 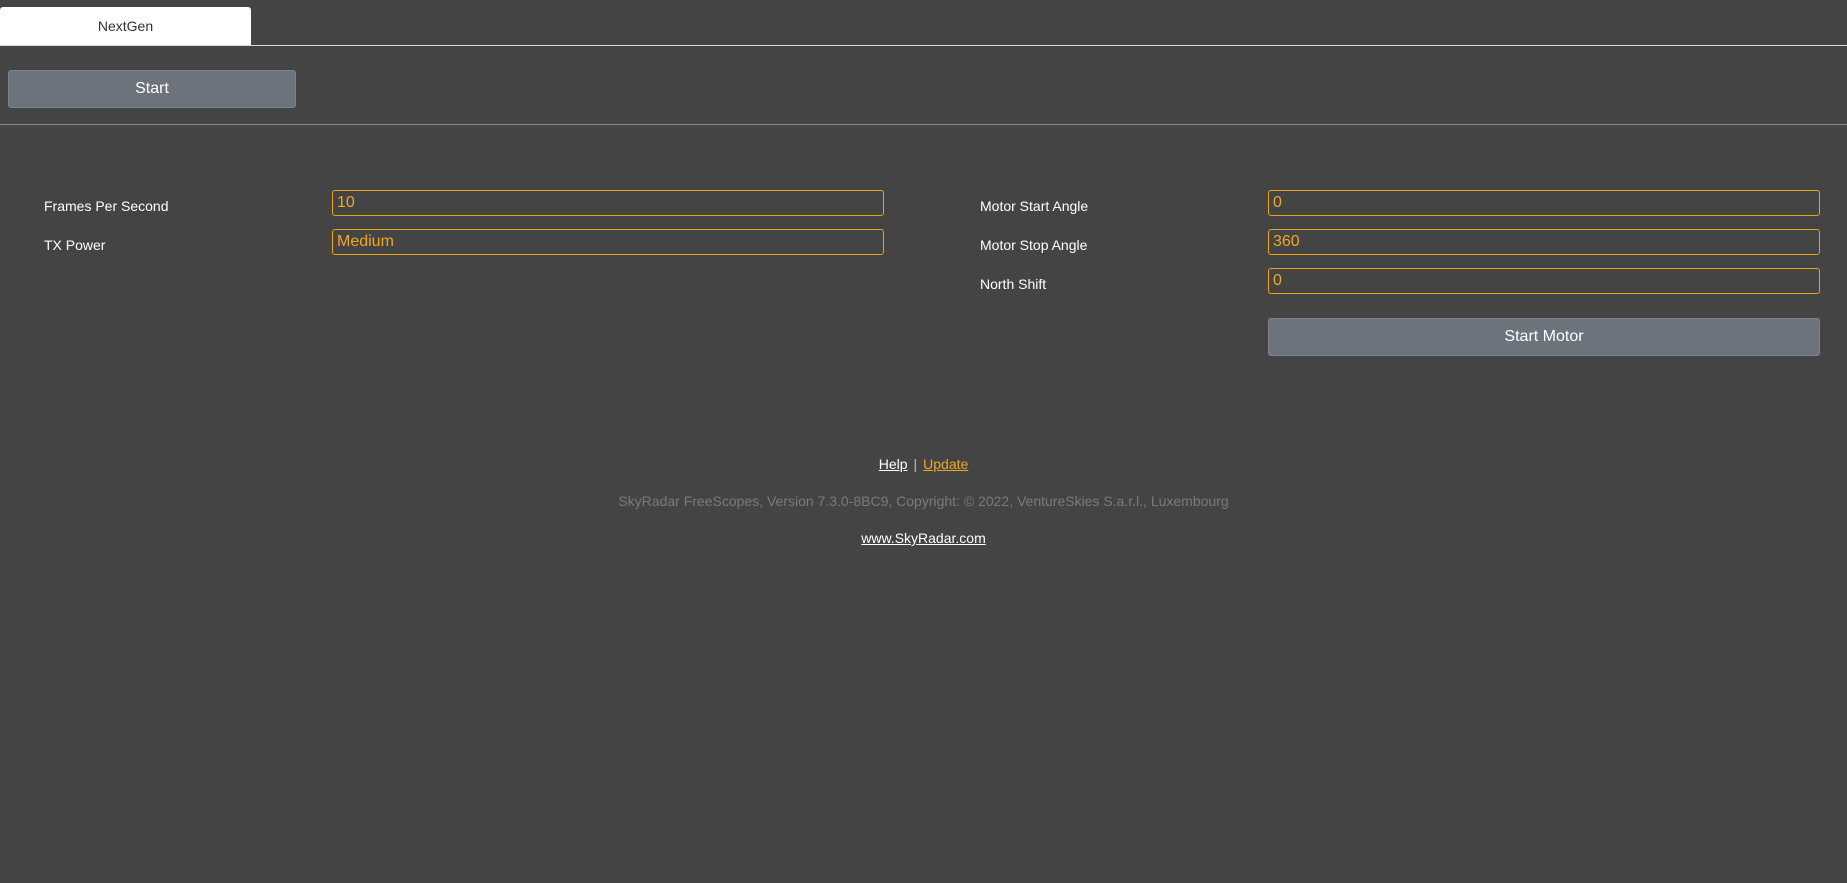 I want to click on tab-nextgen: NextGen, so click(x=125, y=26).